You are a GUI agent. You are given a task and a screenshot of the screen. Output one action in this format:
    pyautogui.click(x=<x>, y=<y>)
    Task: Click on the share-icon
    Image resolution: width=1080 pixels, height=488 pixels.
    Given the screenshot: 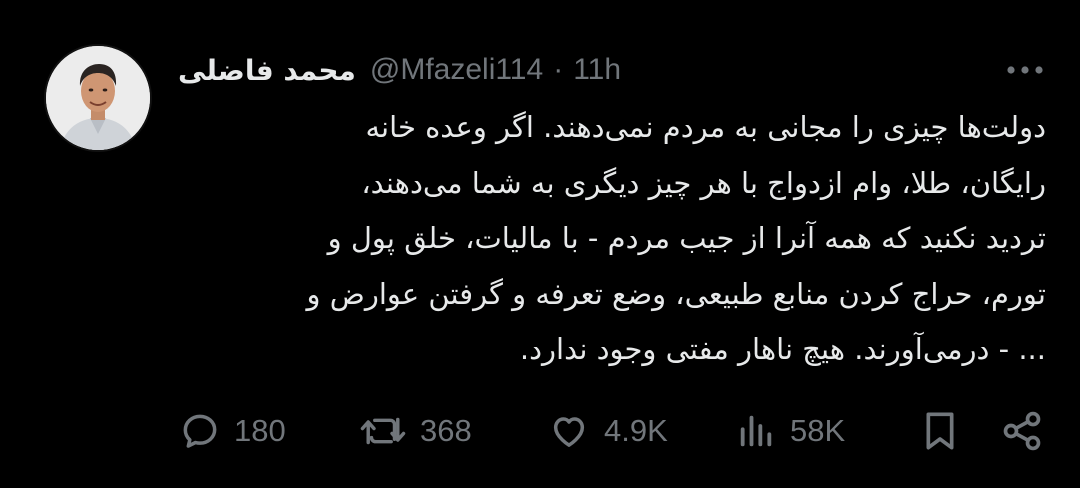 What is the action you would take?
    pyautogui.click(x=1022, y=431)
    